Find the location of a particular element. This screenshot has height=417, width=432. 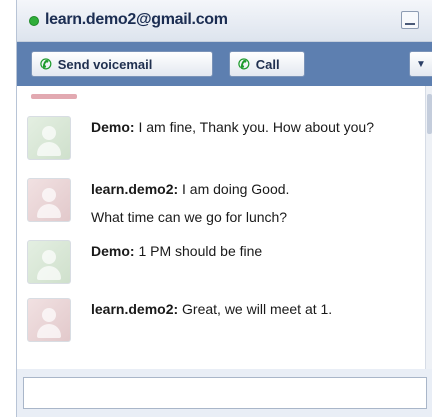

message-text: I am doing Good. is located at coordinates (236, 189).